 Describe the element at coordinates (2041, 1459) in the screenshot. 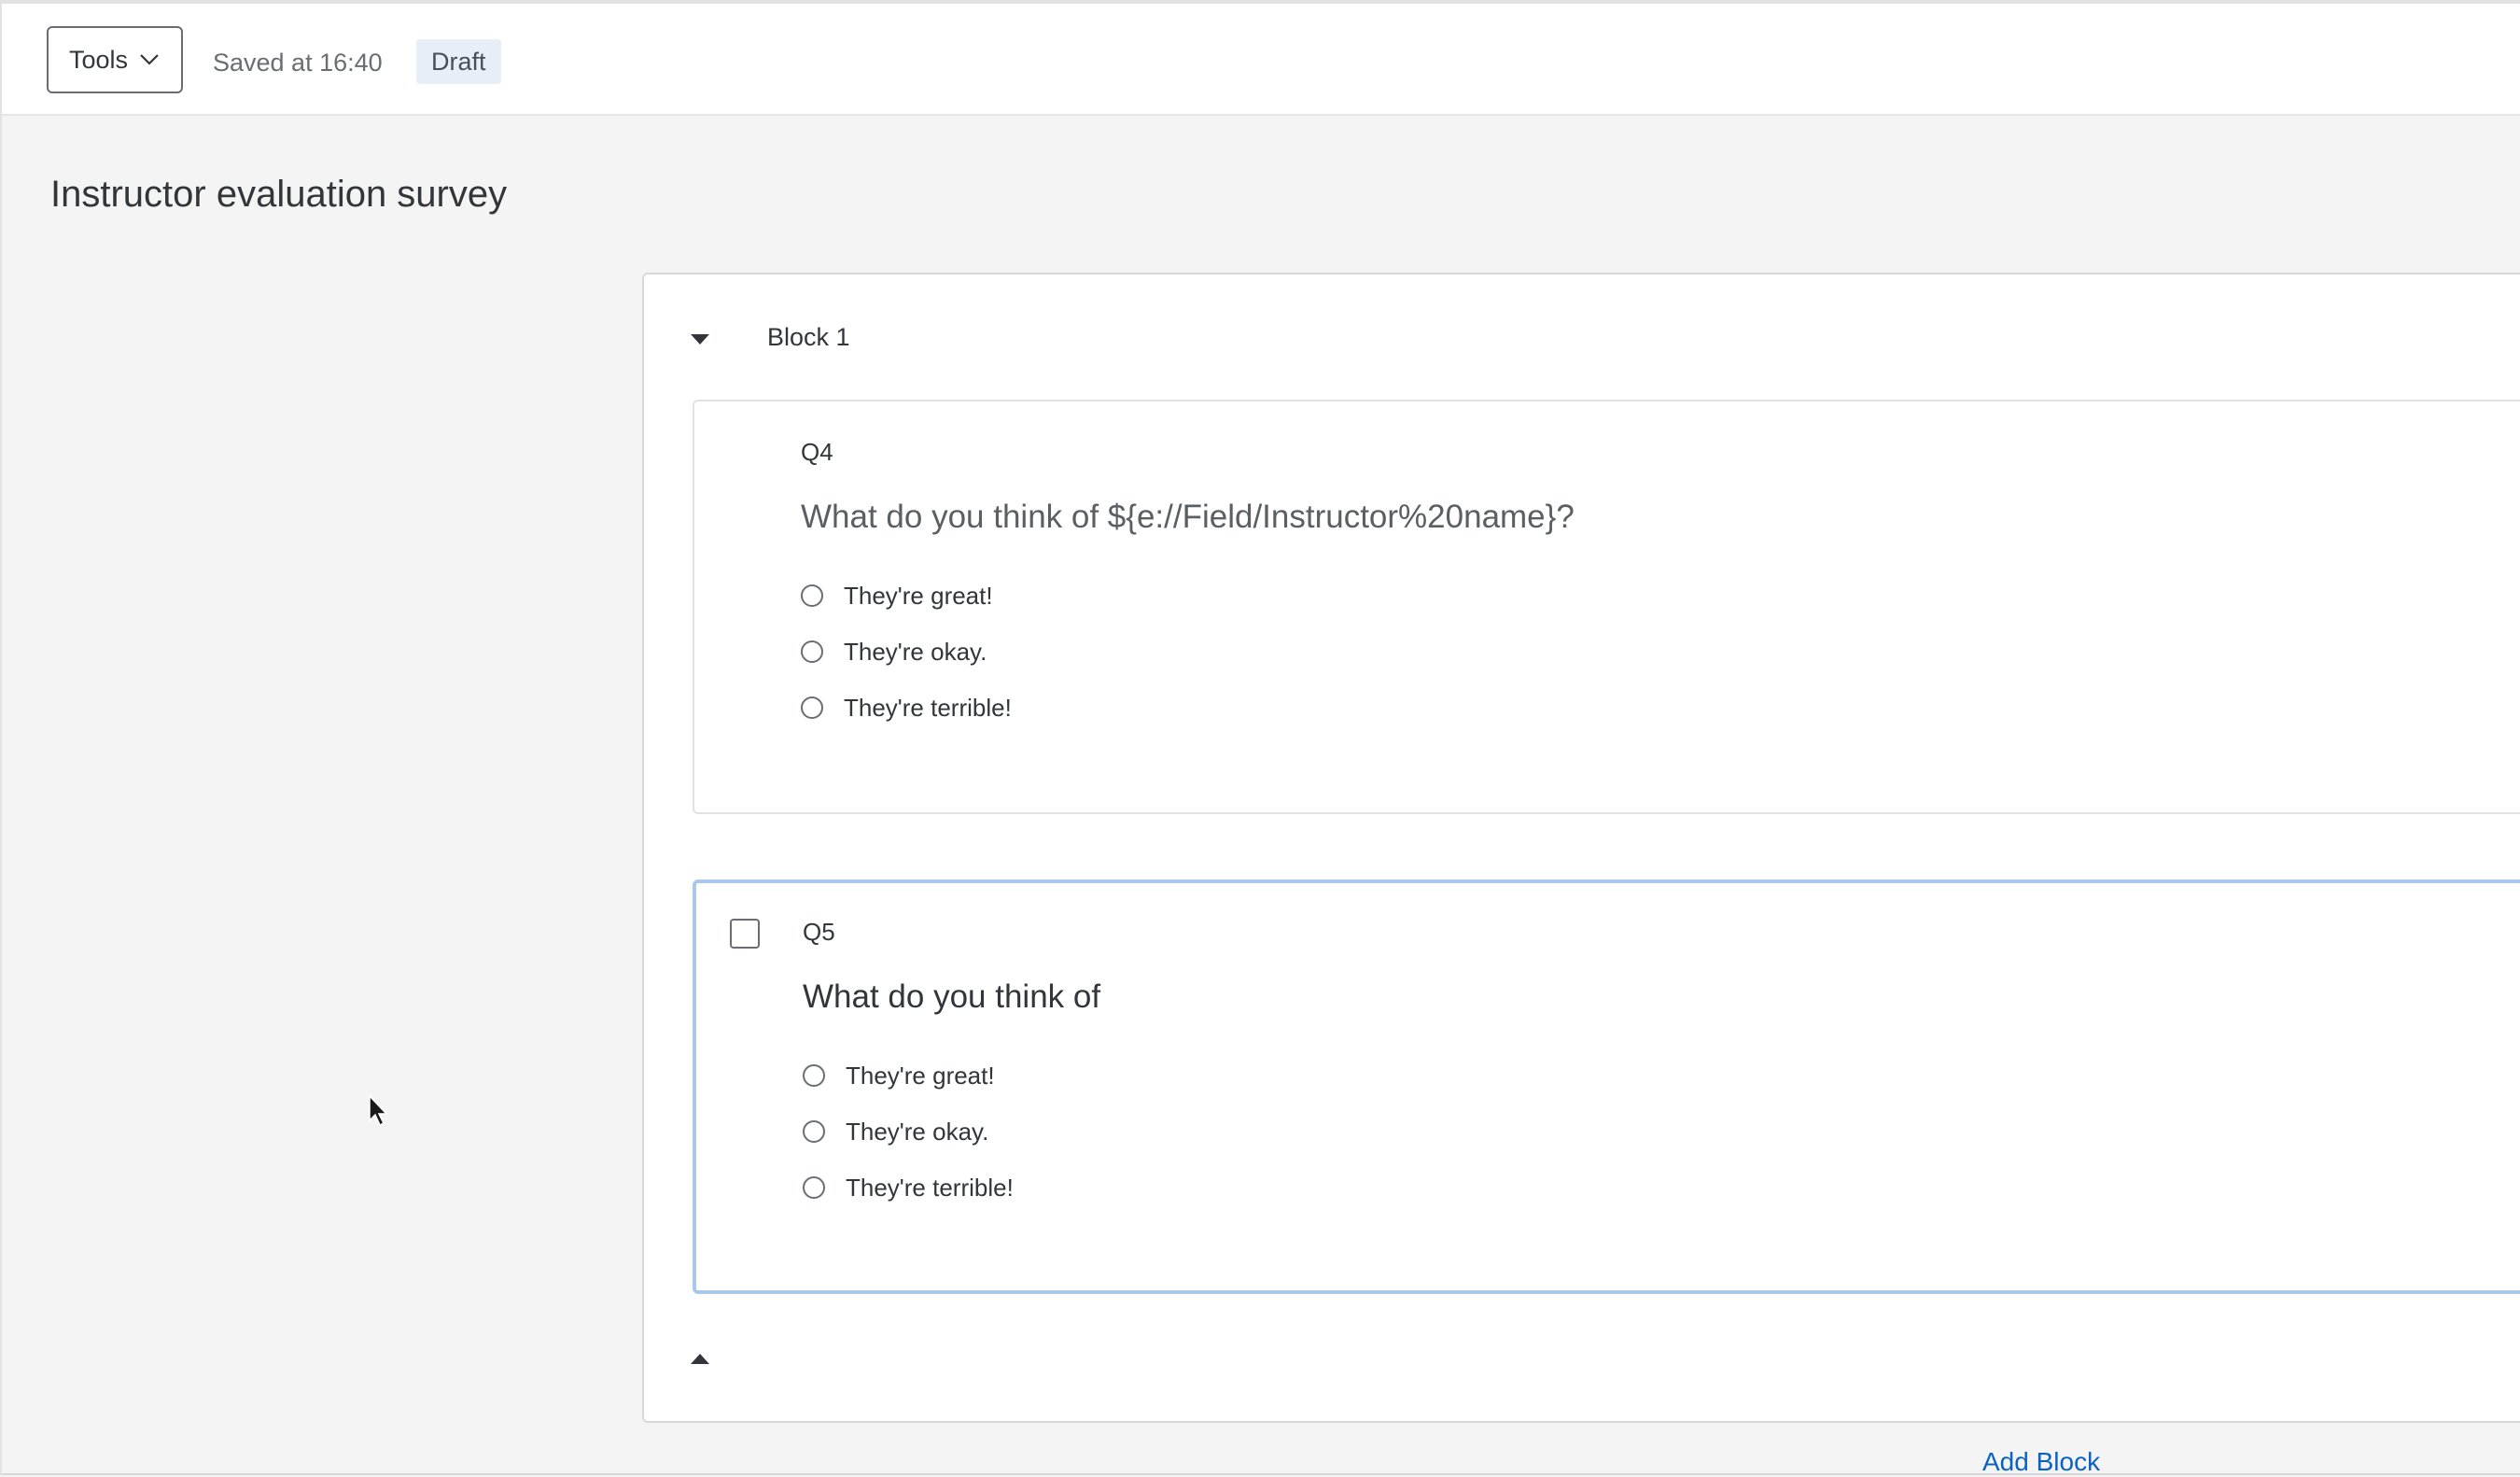

I see `add-block-link: Add Block` at that location.